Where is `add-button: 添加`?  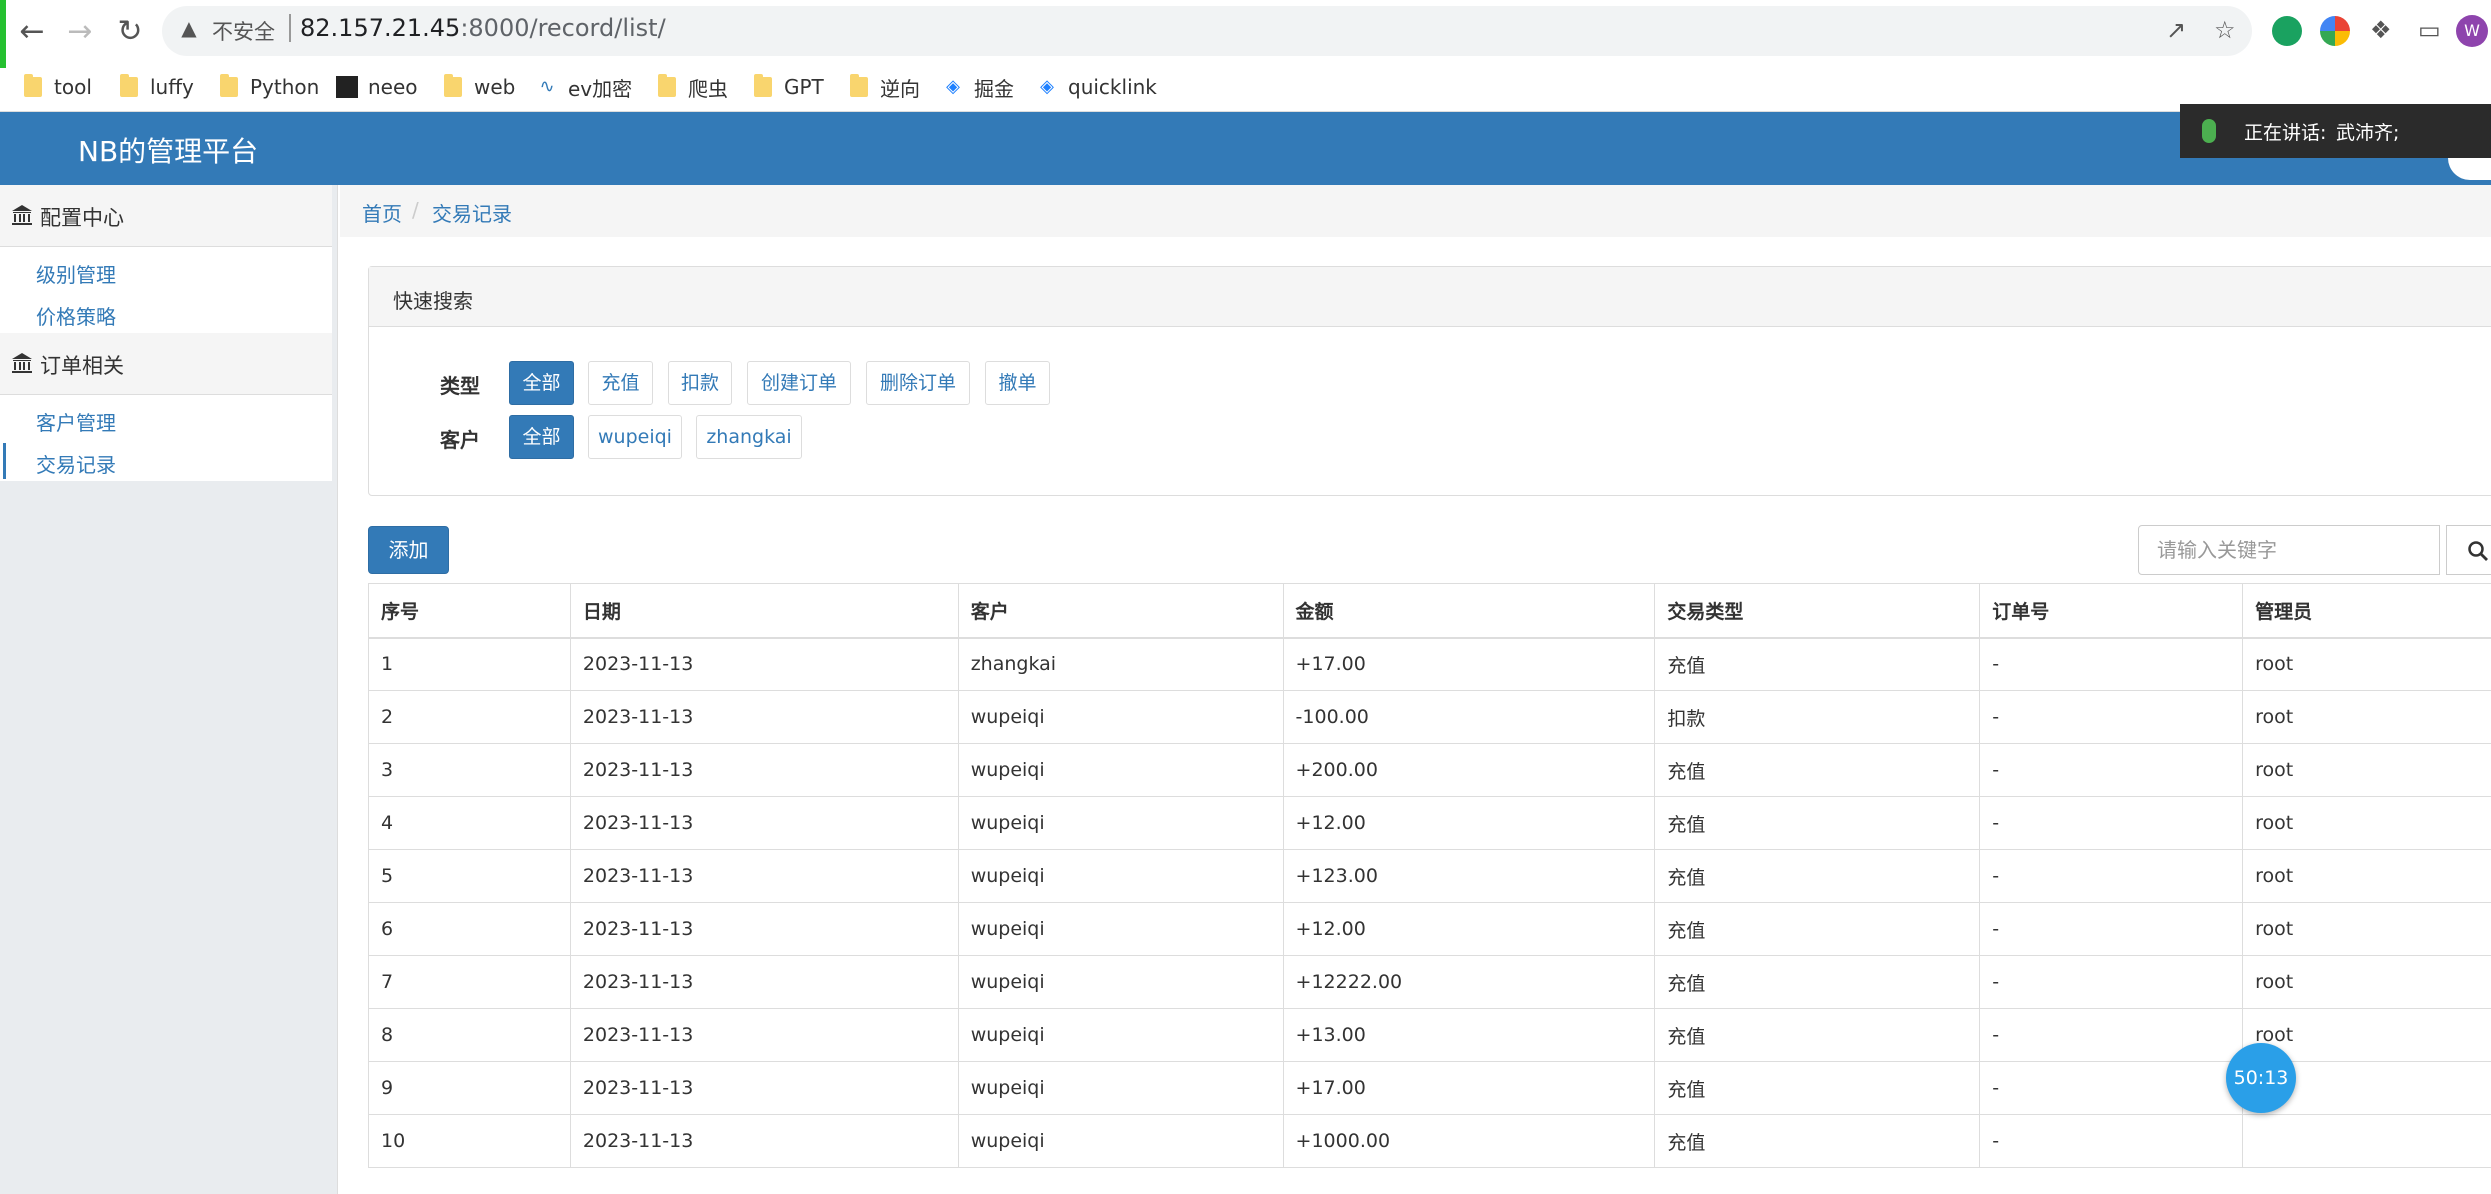 add-button: 添加 is located at coordinates (408, 550).